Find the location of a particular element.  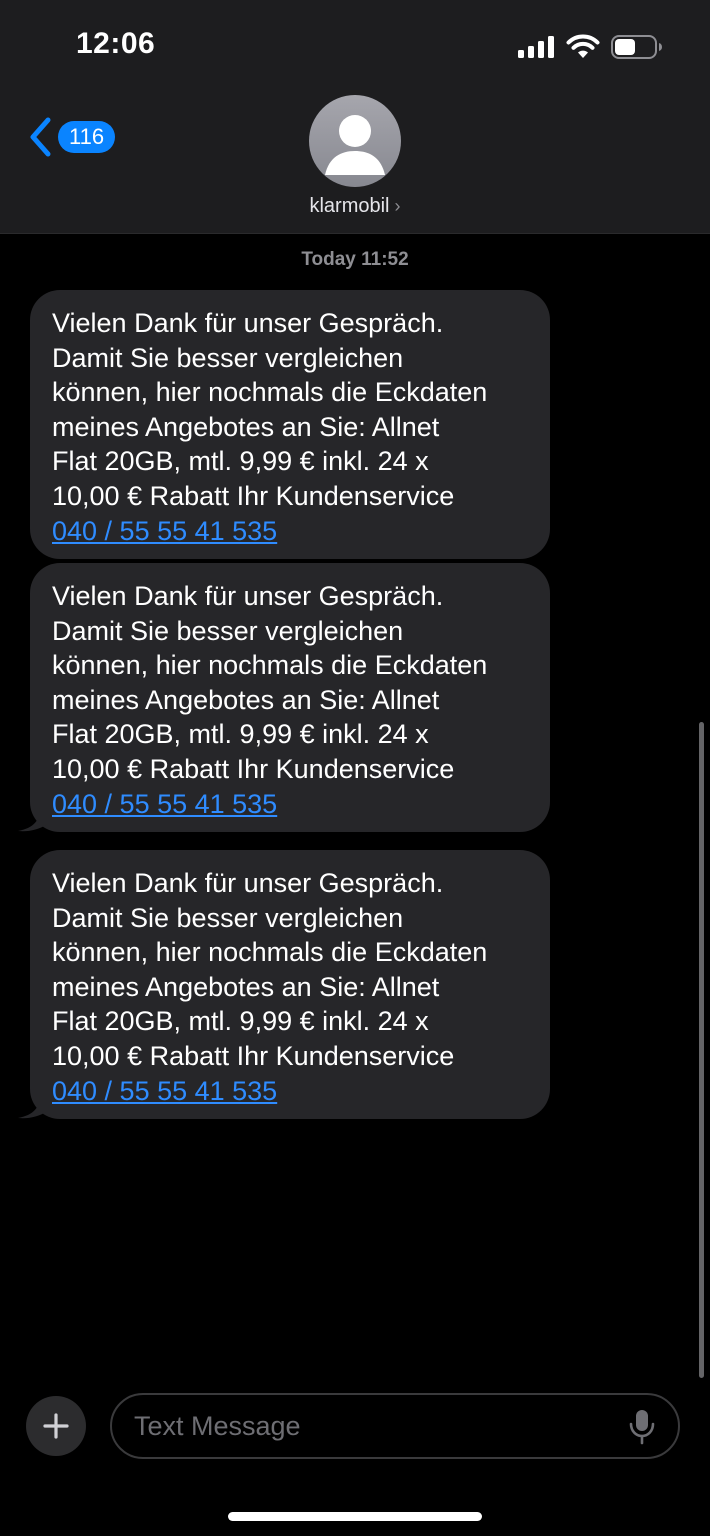

contact-name: klarmobil is located at coordinates (349, 206).